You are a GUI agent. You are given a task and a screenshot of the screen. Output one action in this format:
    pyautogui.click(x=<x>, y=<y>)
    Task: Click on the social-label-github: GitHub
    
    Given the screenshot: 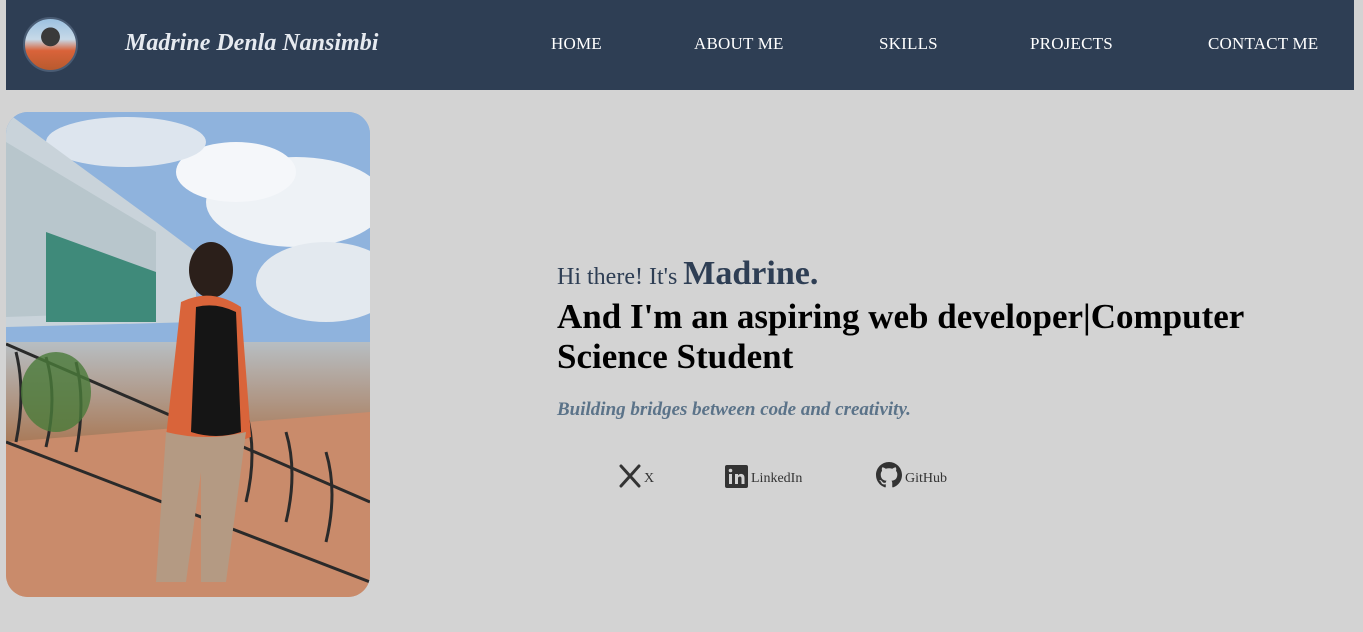 What is the action you would take?
    pyautogui.click(x=926, y=478)
    